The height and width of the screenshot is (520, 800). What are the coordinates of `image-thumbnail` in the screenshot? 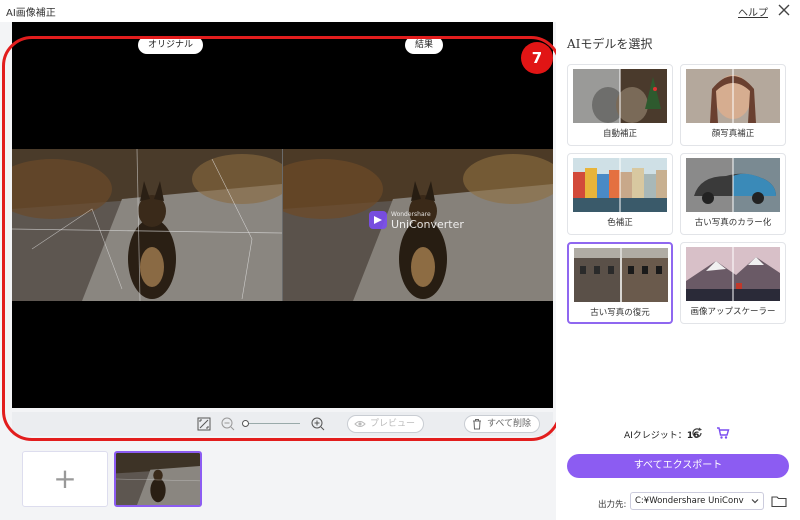 It's located at (158, 479).